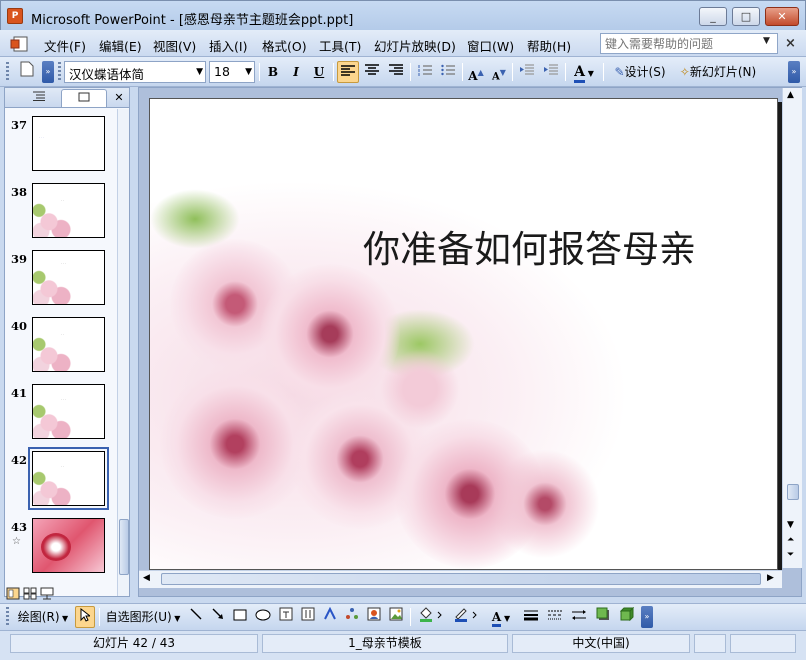 The height and width of the screenshot is (660, 806). Describe the element at coordinates (396, 72) in the screenshot. I see `align-right-button` at that location.